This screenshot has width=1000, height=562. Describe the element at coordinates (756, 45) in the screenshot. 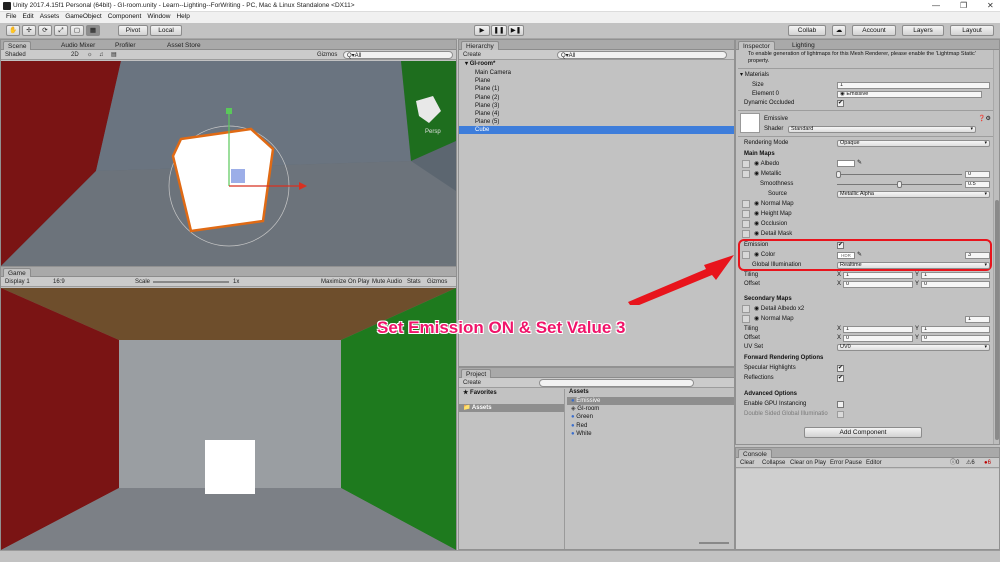

I see `tab-inspector: Inspector` at that location.